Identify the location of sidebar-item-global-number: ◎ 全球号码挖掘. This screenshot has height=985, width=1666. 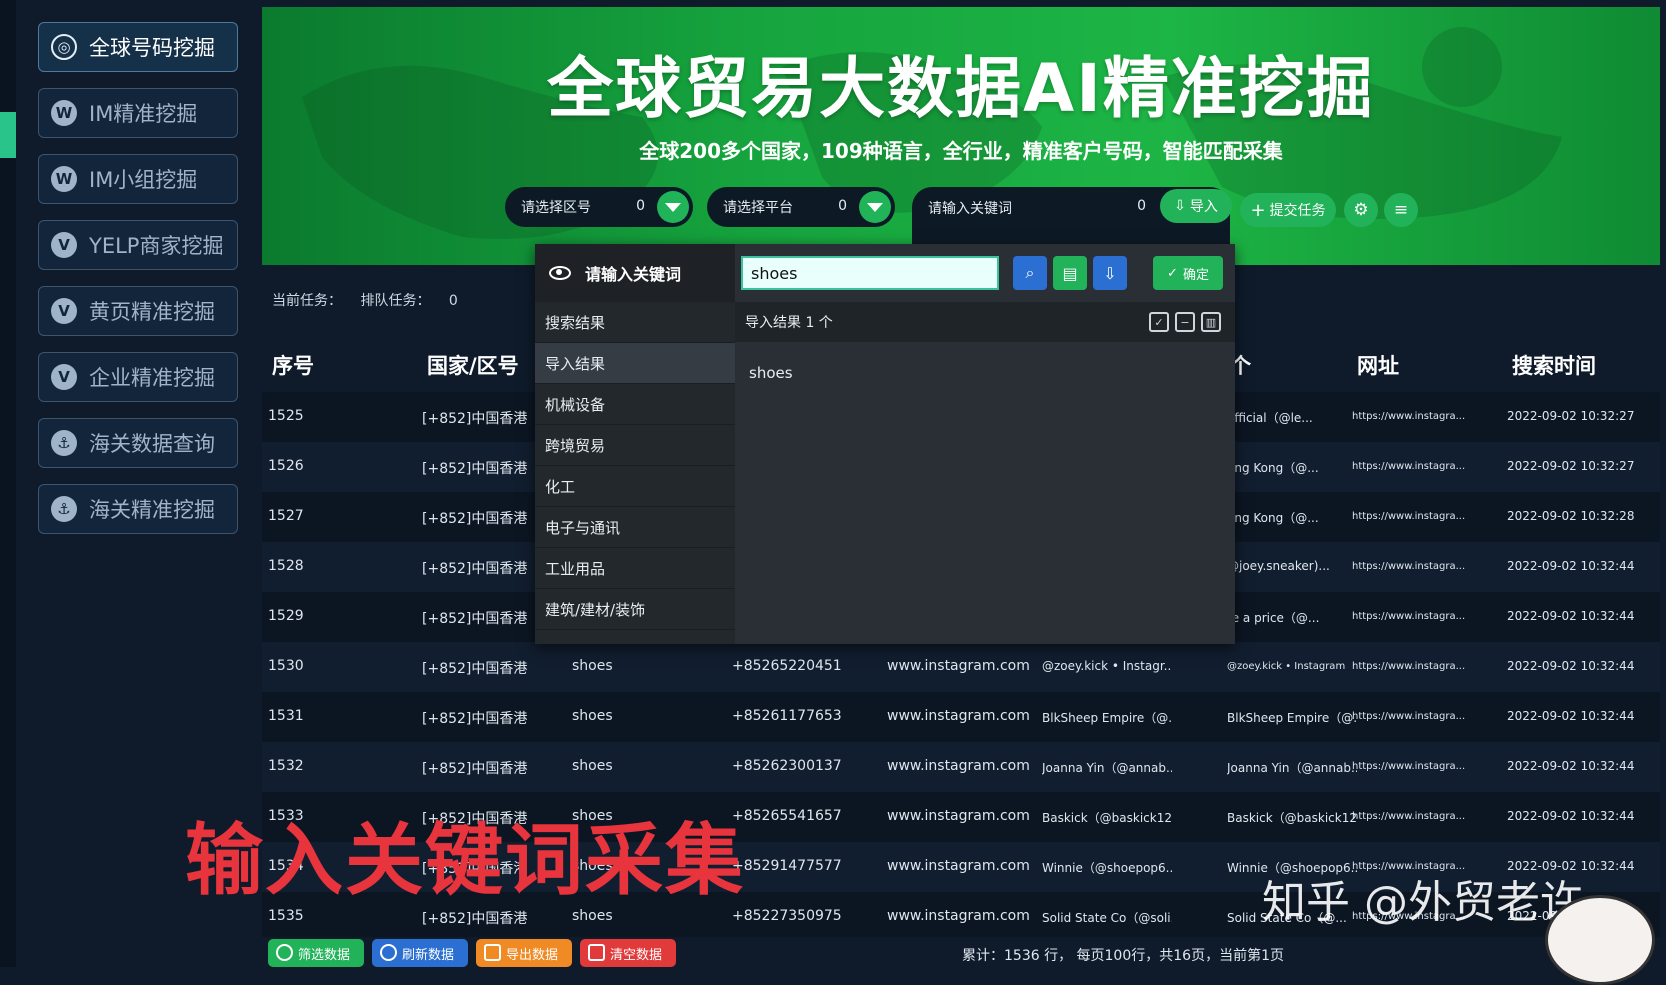
(138, 47).